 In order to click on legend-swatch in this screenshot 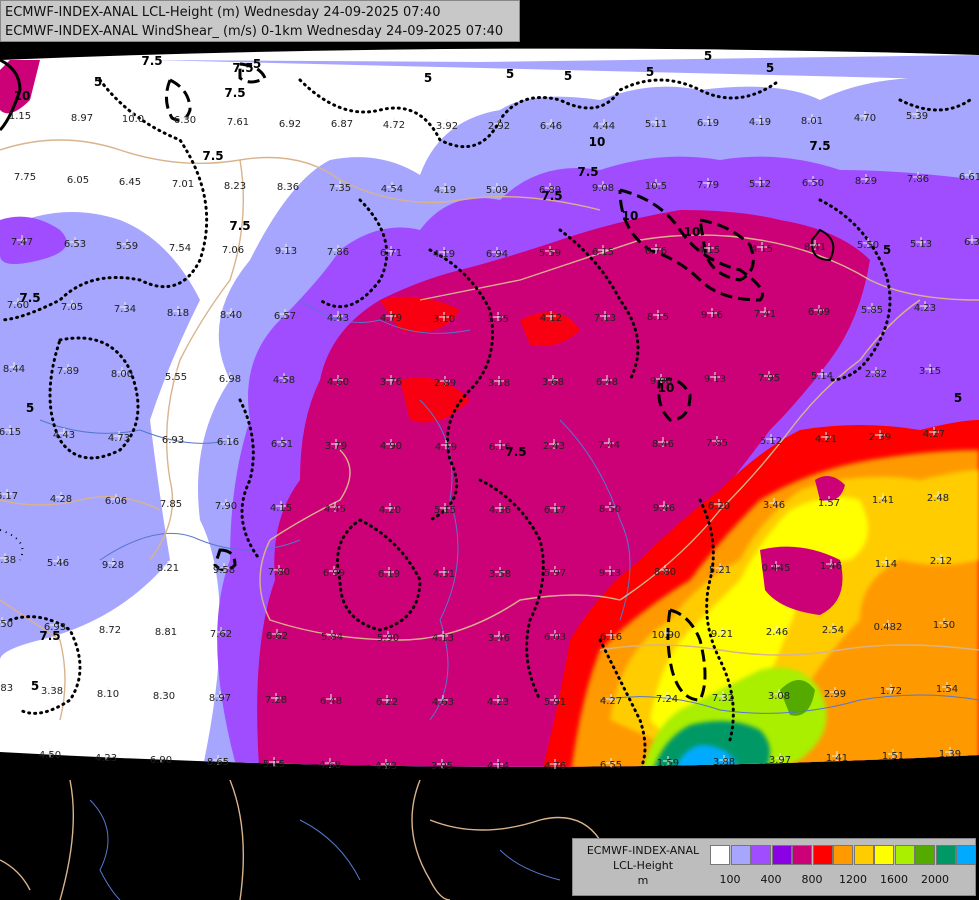, I will do `click(925, 855)`.